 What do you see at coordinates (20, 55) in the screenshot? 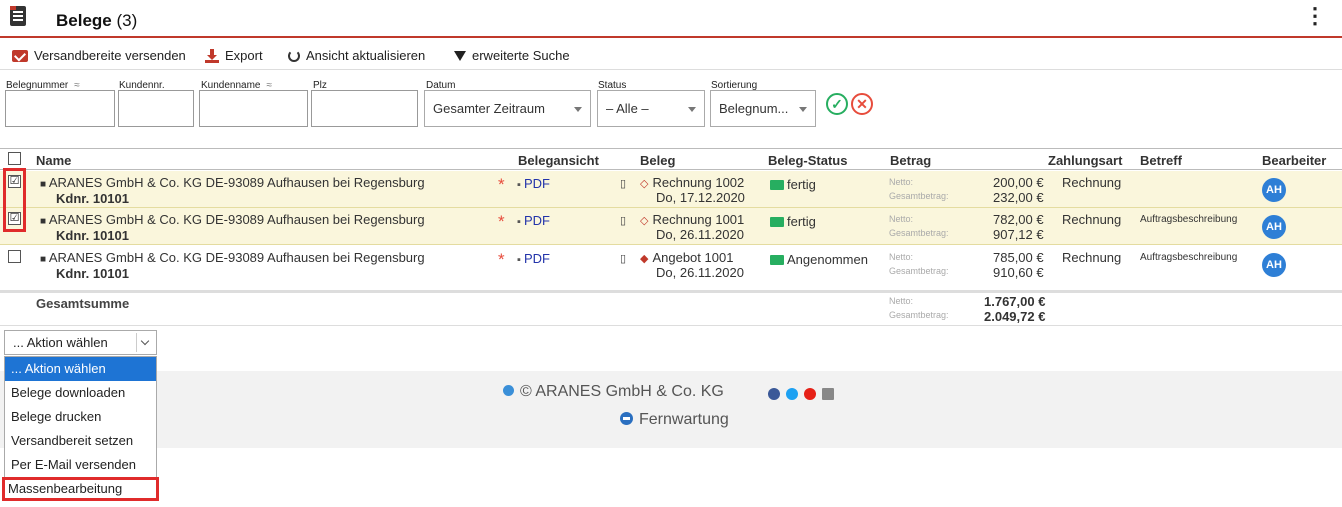
I see `envelope-icon` at bounding box center [20, 55].